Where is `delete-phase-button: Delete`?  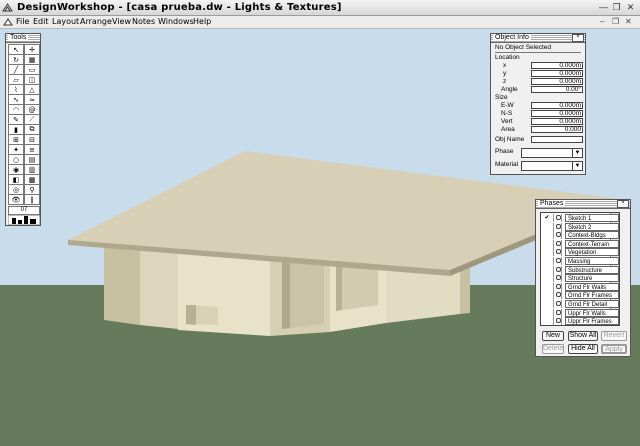
delete-phase-button: Delete is located at coordinates (553, 349).